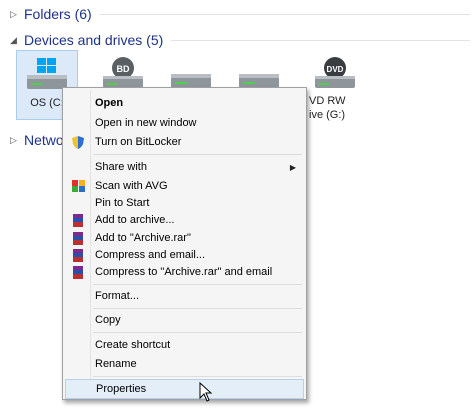  Describe the element at coordinates (184, 142) in the screenshot. I see `menu-item-bitlocker: Turn on BitLocker` at that location.